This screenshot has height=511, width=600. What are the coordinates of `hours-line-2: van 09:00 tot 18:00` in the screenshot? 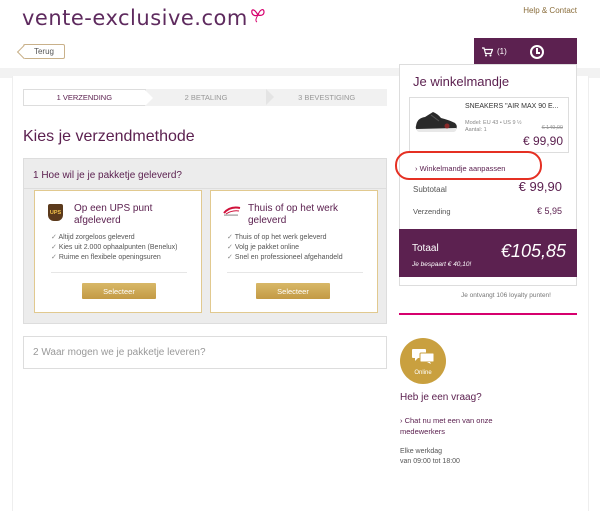 It's located at (430, 461).